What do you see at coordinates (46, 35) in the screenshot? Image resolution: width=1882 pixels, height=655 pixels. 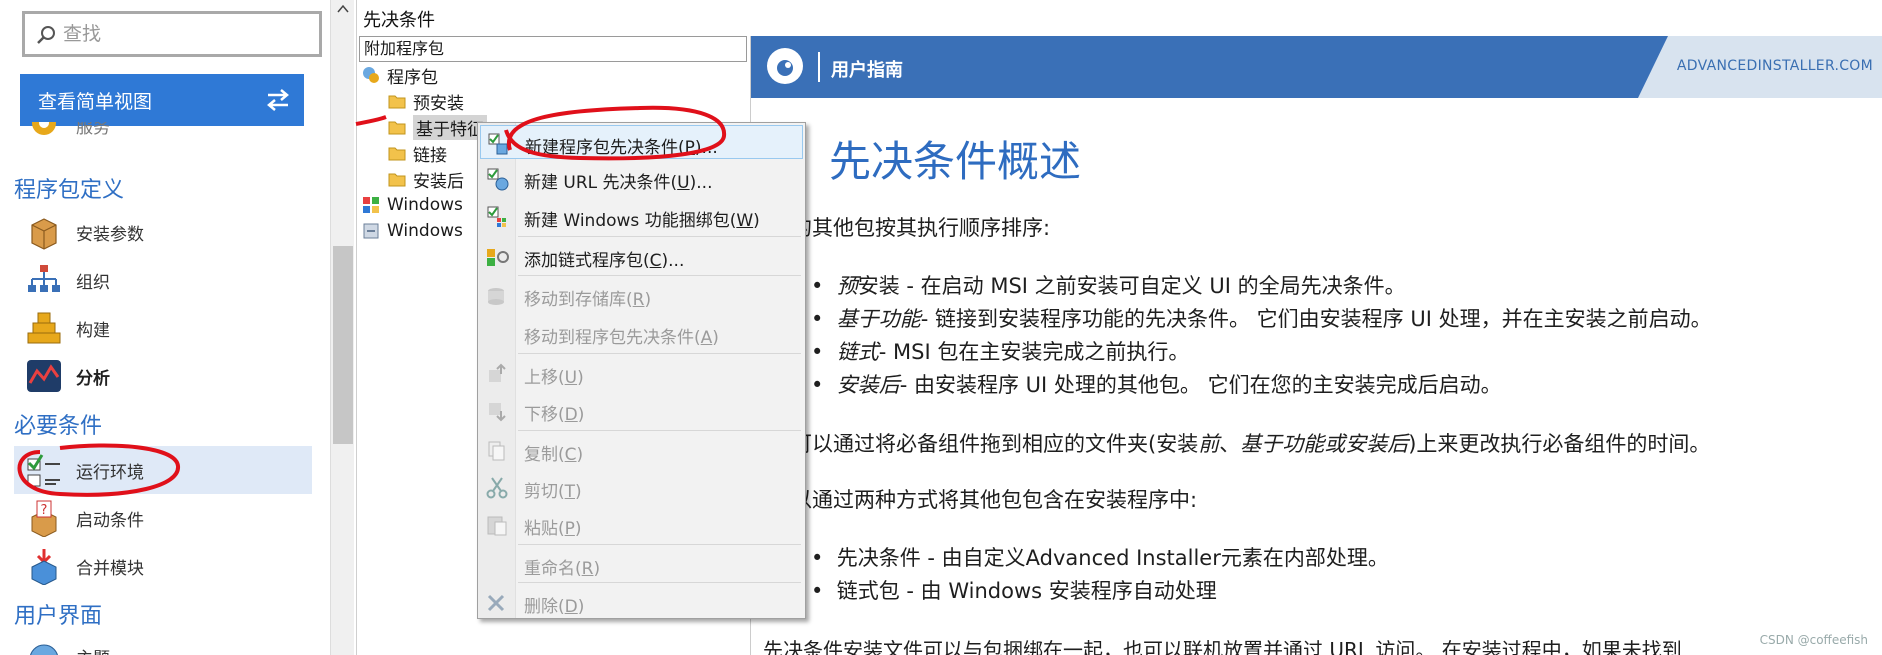 I see `search-icon` at bounding box center [46, 35].